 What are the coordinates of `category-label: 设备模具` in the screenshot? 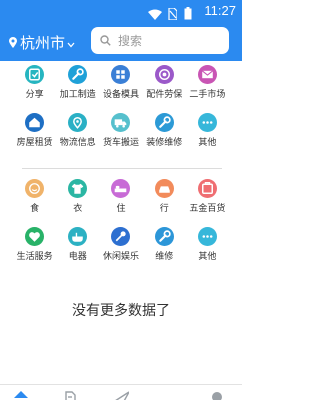 It's located at (120, 95).